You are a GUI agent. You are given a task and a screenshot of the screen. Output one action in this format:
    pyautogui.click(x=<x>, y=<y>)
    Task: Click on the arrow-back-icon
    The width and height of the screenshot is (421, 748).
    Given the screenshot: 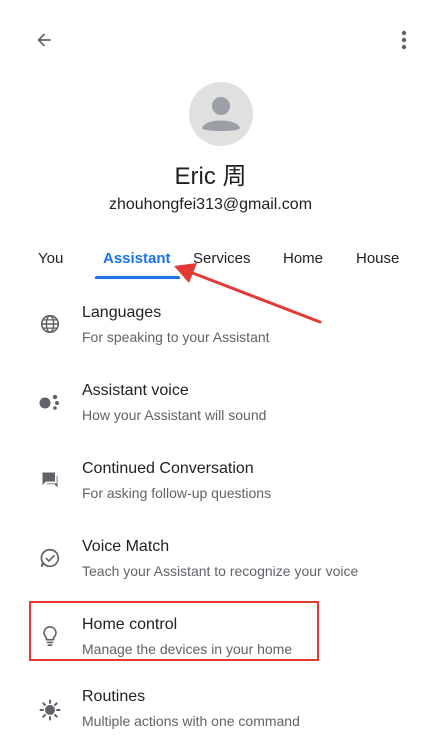 What is the action you would take?
    pyautogui.click(x=44, y=40)
    